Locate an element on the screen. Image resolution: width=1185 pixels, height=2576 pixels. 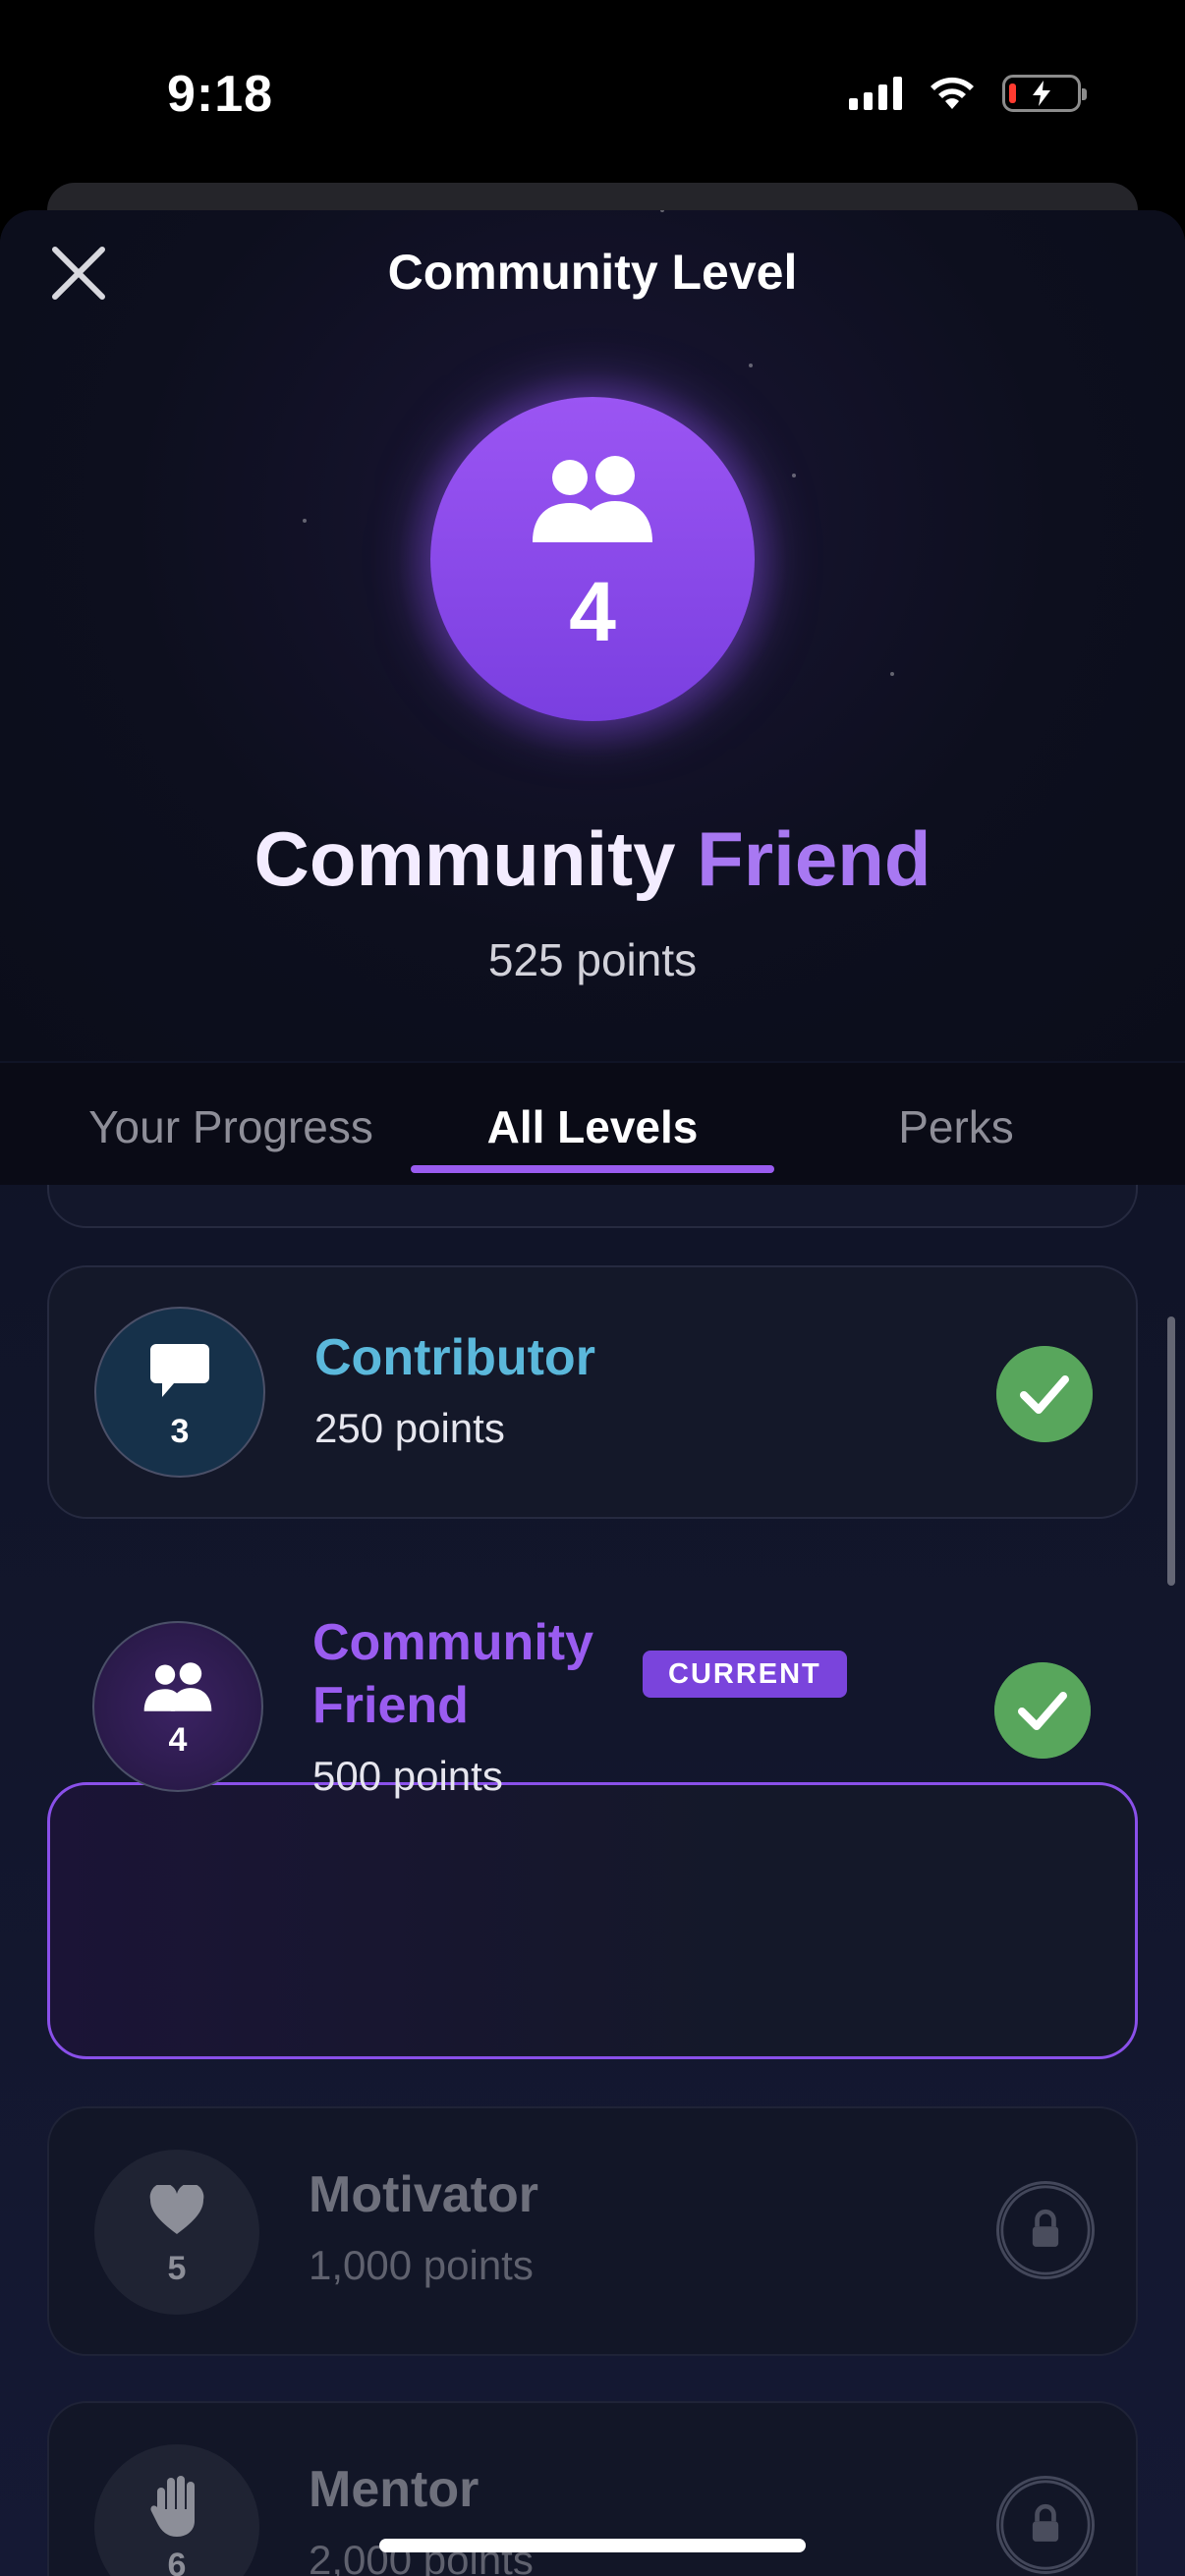
level-name-first: Community is located at coordinates (465, 858).